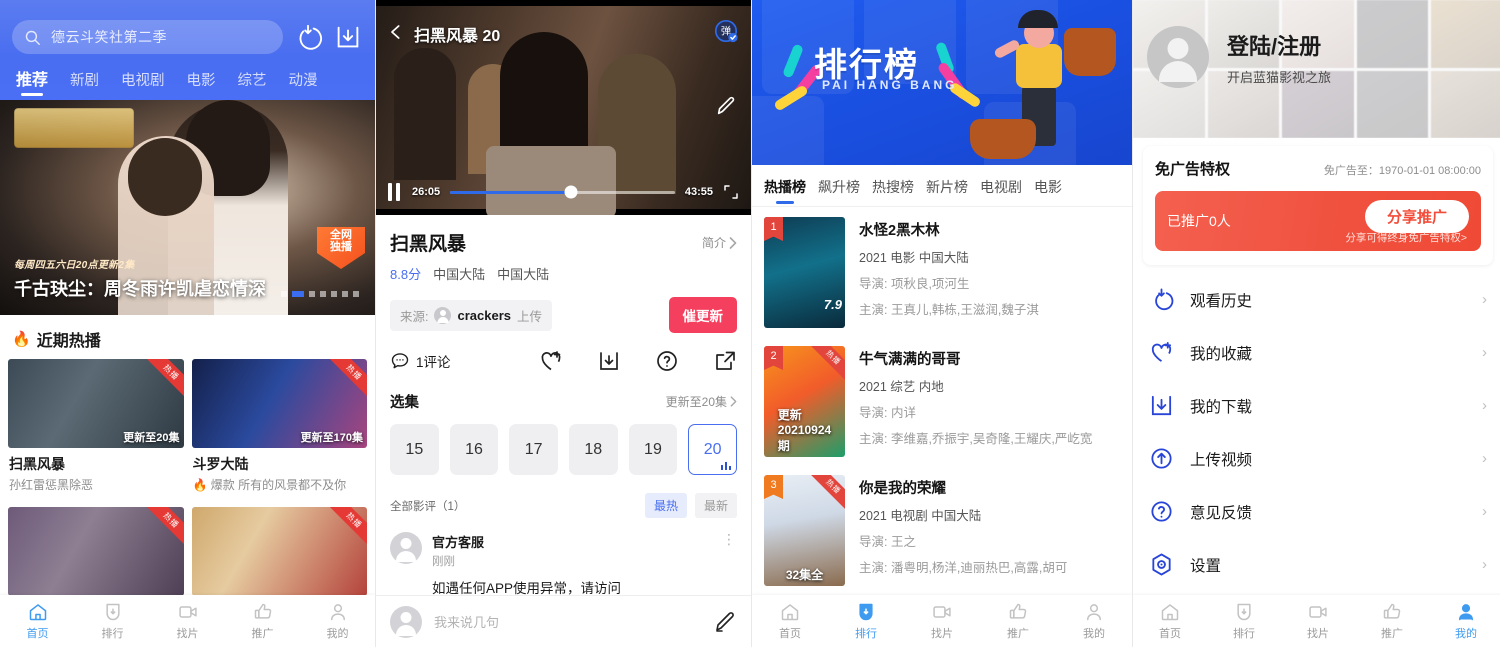  I want to click on category-tab-1: 新剧, so click(84, 83).